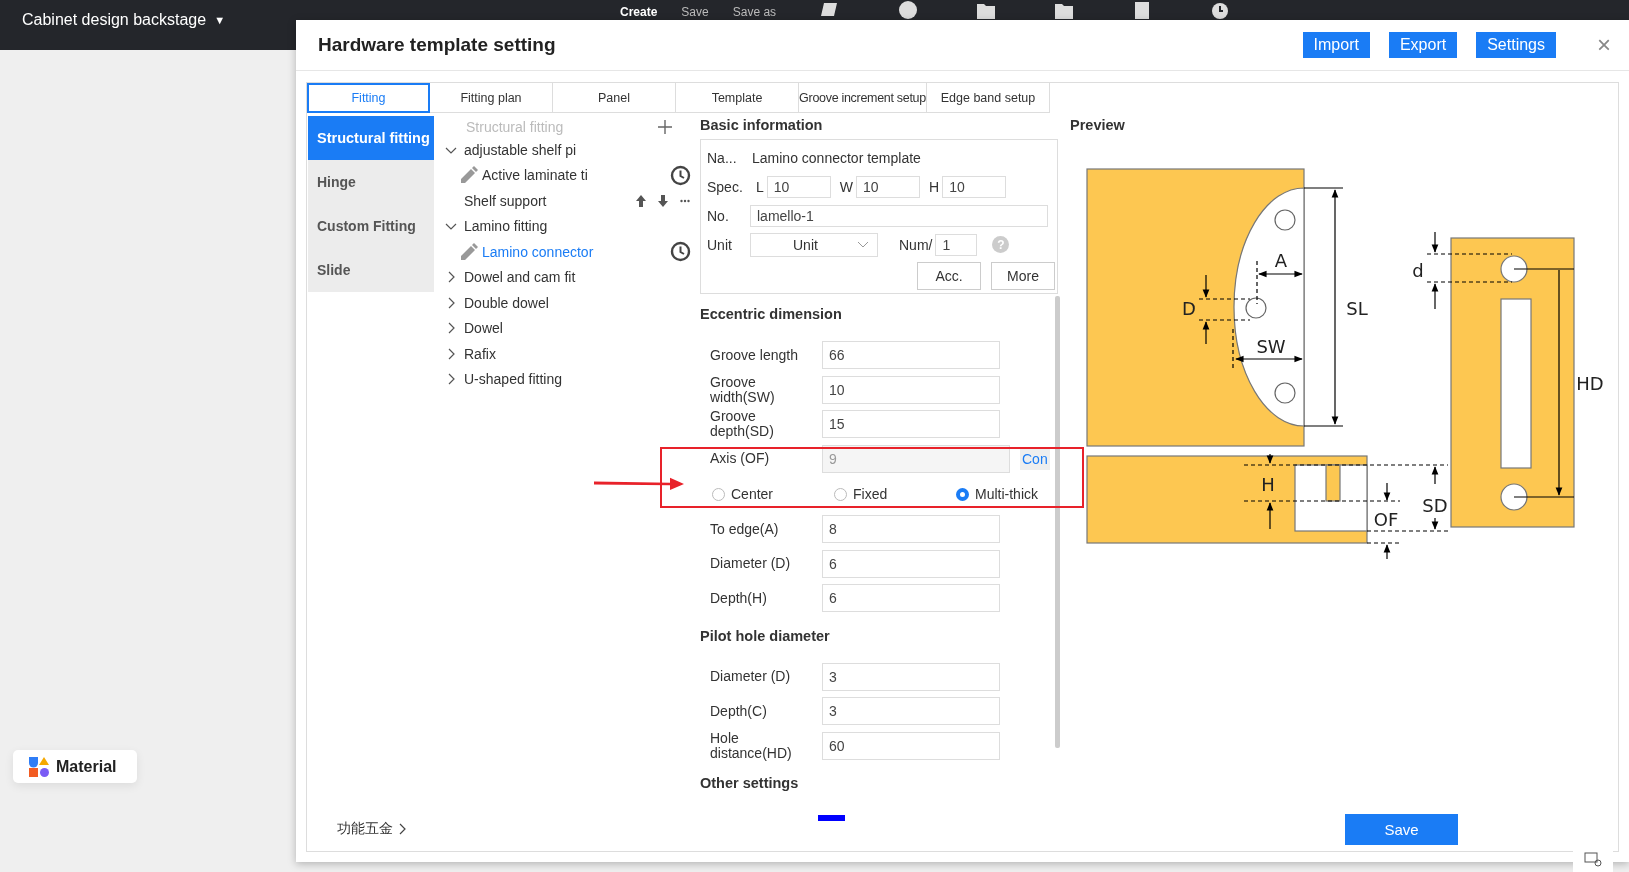 This screenshot has width=1629, height=872. I want to click on section-heading: Basic information, so click(762, 126).